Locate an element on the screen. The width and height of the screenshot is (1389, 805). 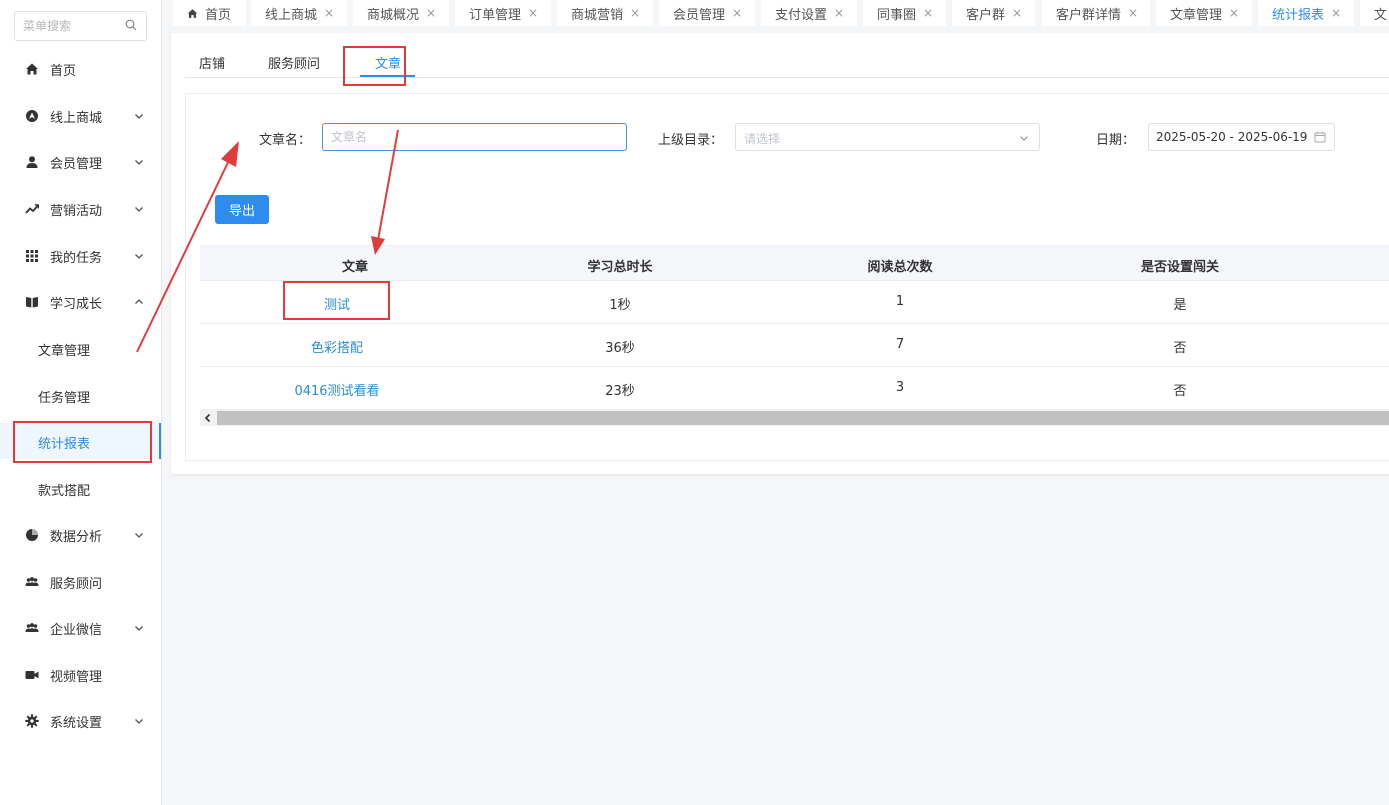
date-range-value: 2025-05-20 - 2025-06-19 is located at coordinates (1232, 137).